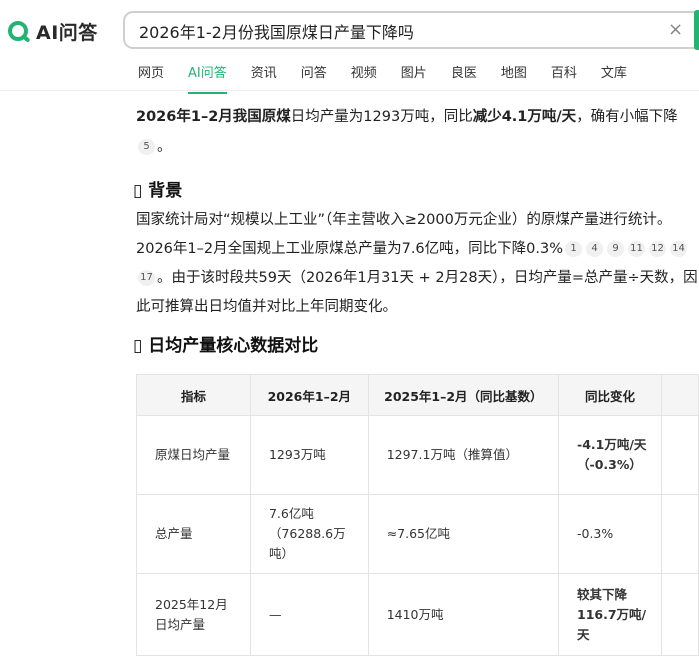  I want to click on table-cell: 原煤日均产量, so click(193, 455).